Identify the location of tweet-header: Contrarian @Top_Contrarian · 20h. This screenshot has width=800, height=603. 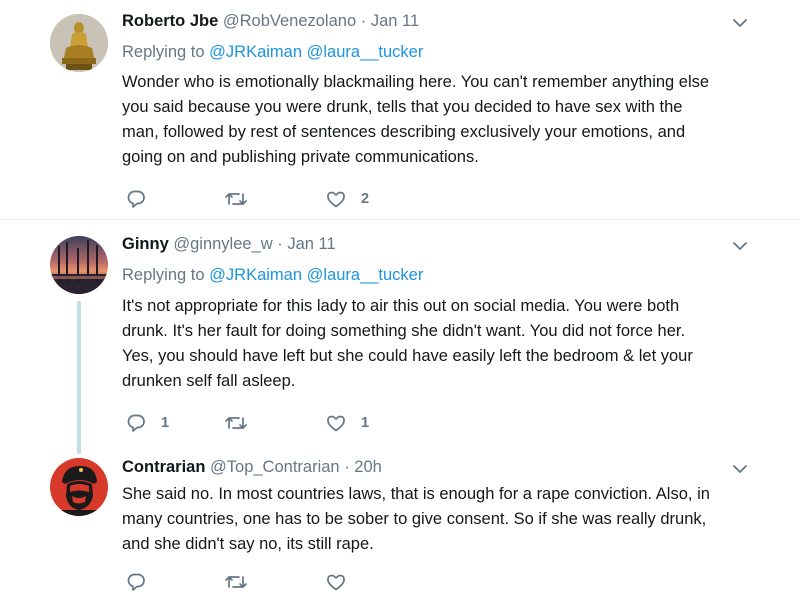
(252, 467).